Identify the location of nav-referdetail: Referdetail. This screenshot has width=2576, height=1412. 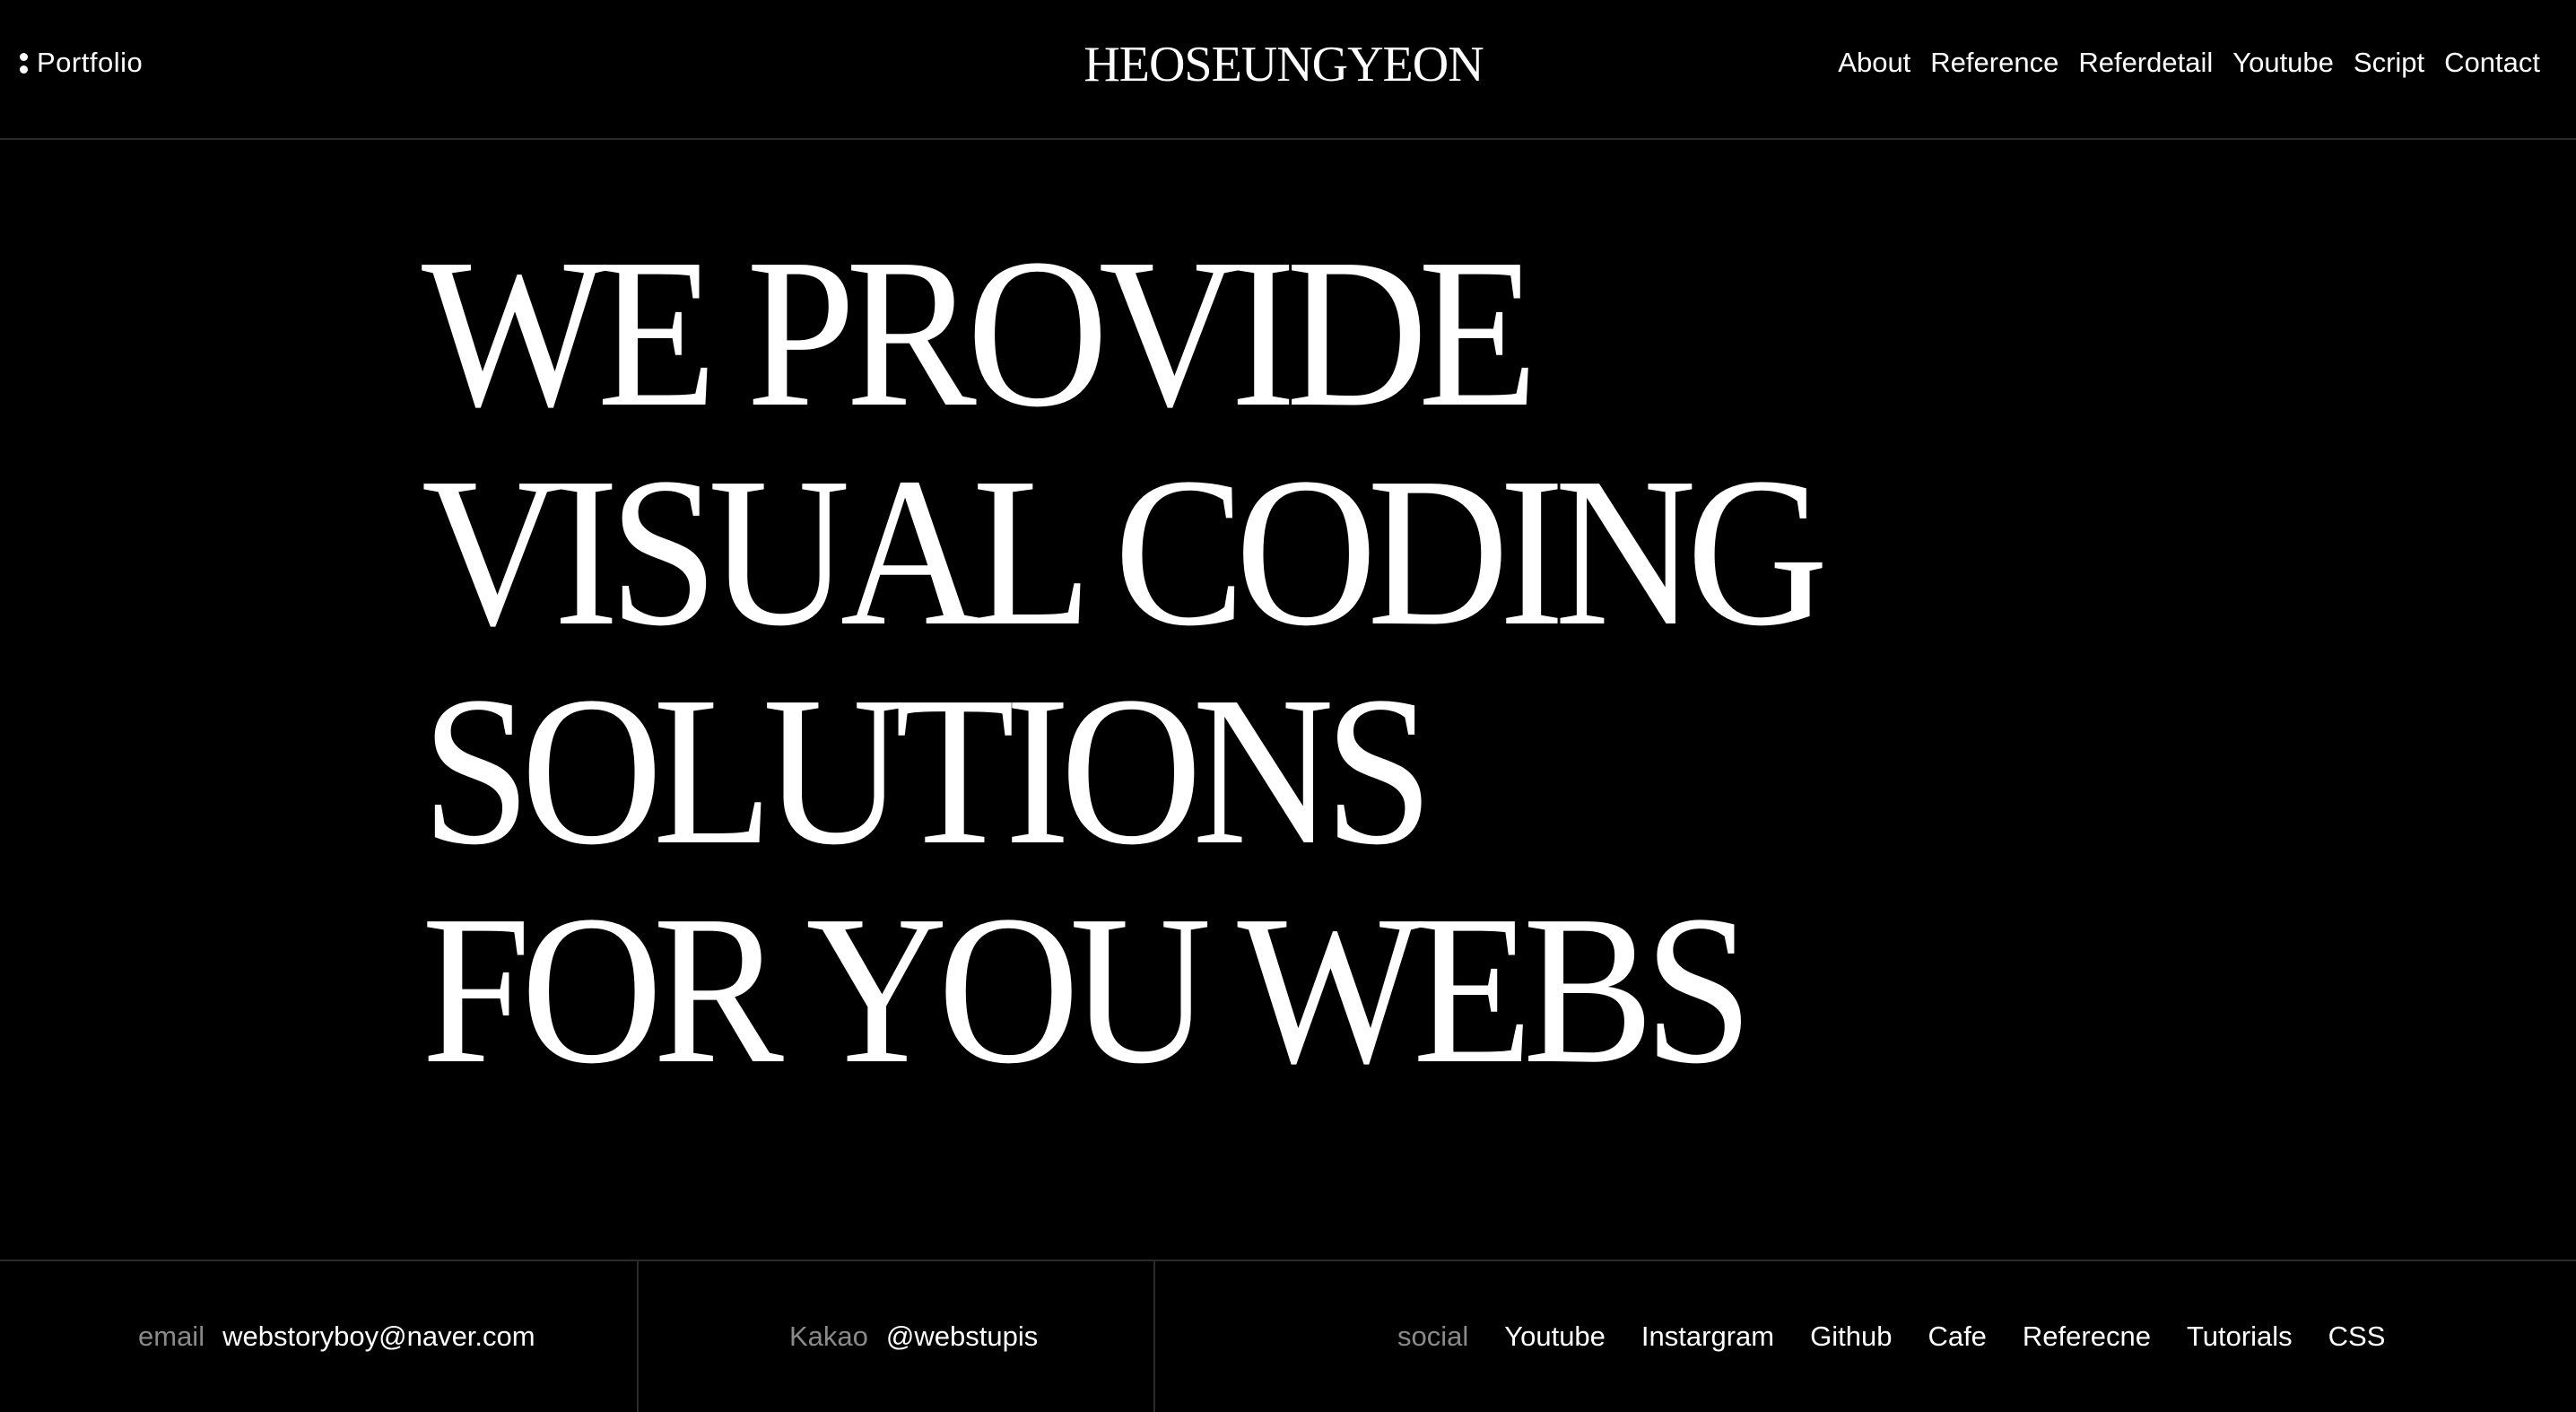
(2145, 63).